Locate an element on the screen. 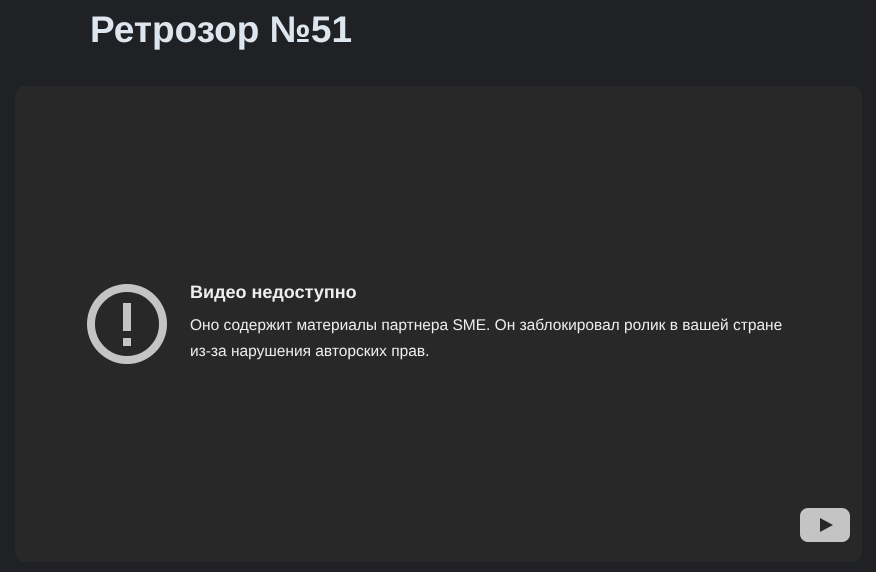  warning-icon is located at coordinates (127, 323).